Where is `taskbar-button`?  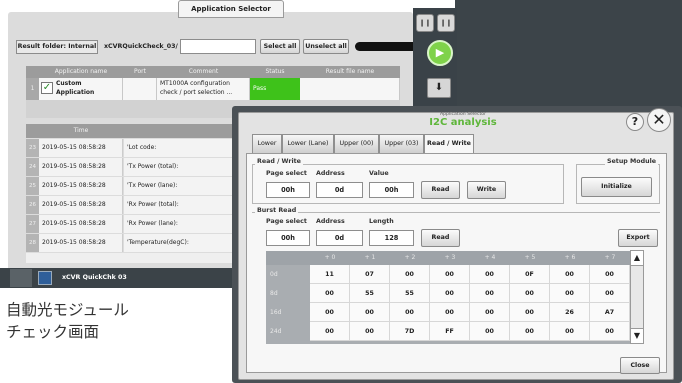 taskbar-button is located at coordinates (21, 278).